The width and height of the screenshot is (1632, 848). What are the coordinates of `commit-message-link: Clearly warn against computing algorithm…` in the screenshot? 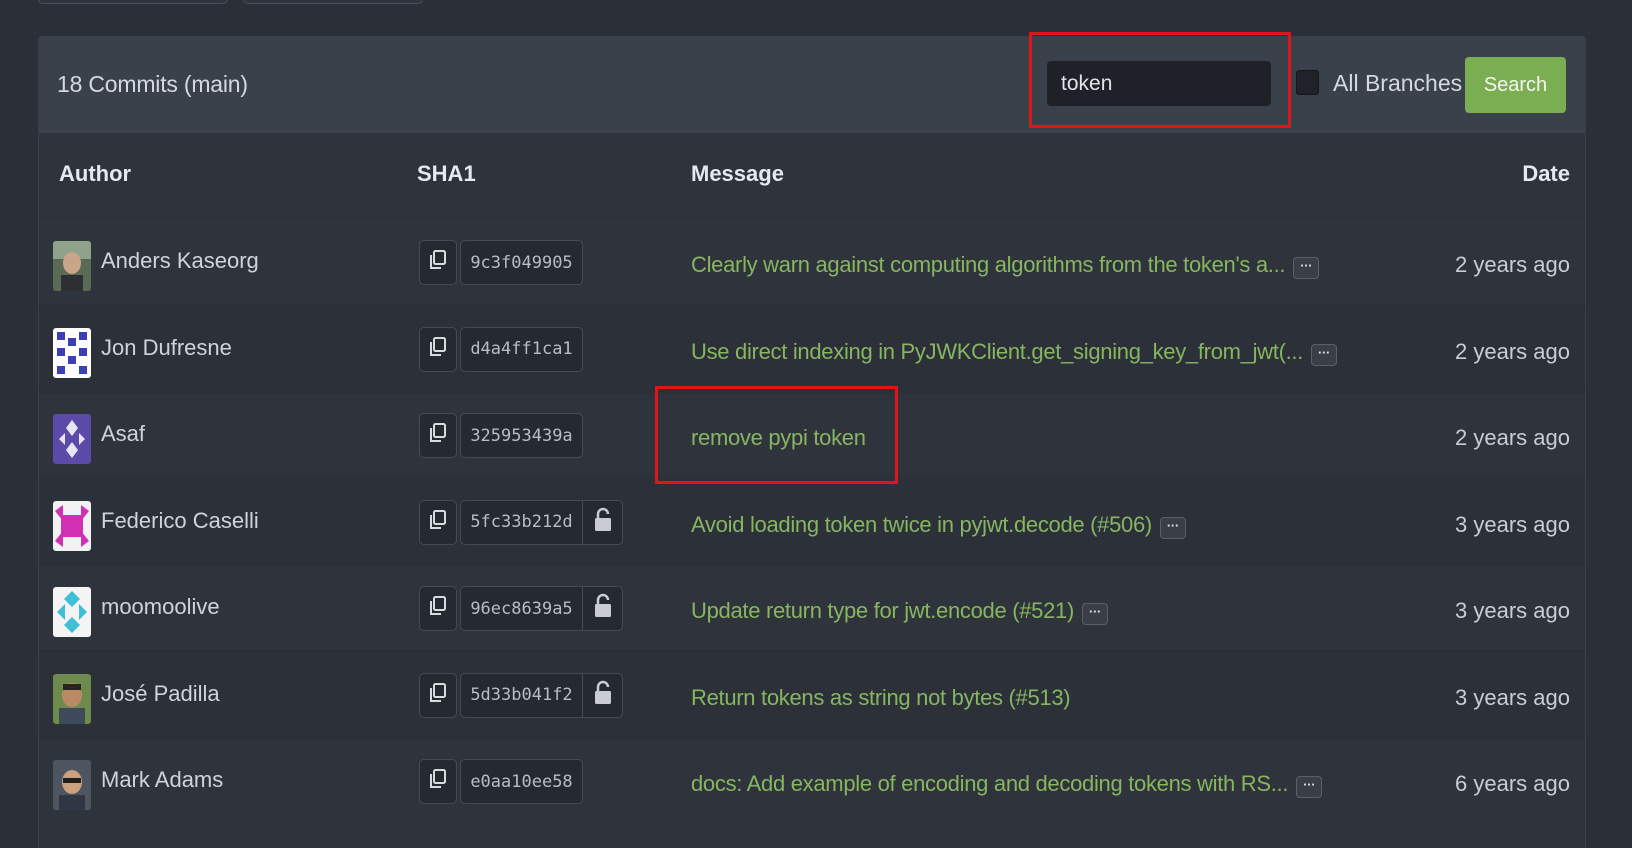 It's located at (988, 264).